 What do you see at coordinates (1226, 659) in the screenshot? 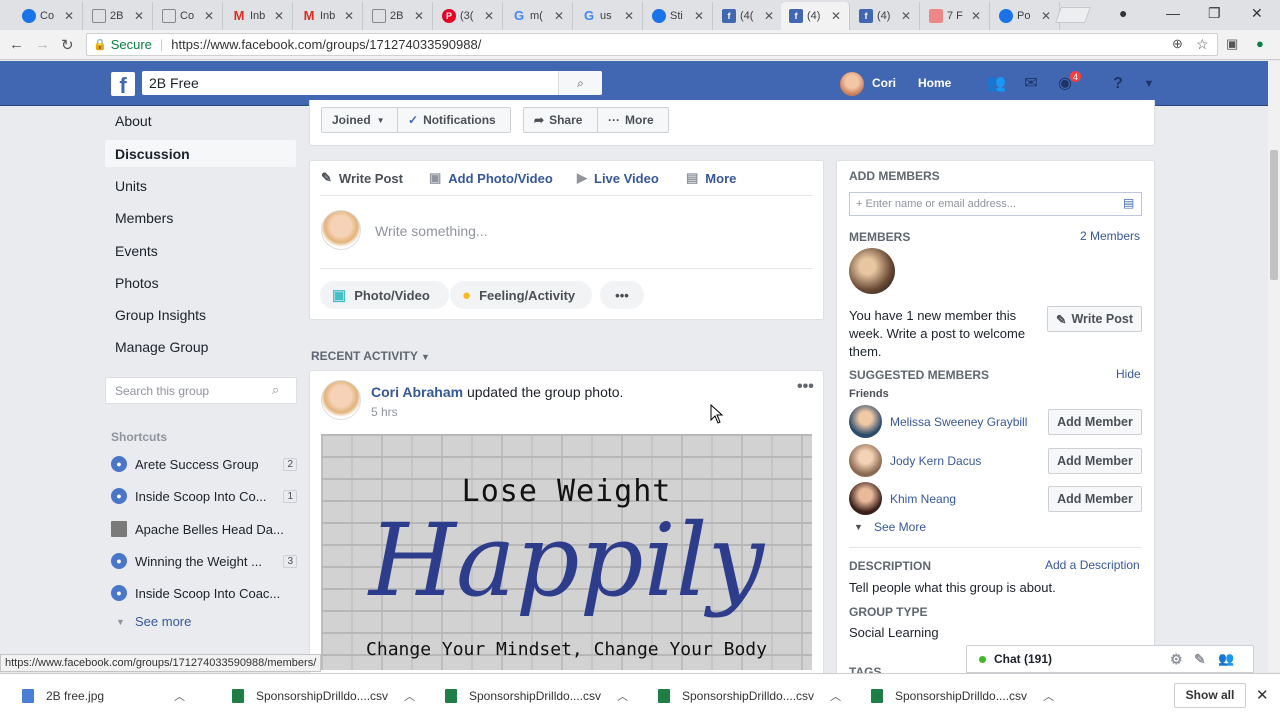
I see `create-group-icon: 👥` at bounding box center [1226, 659].